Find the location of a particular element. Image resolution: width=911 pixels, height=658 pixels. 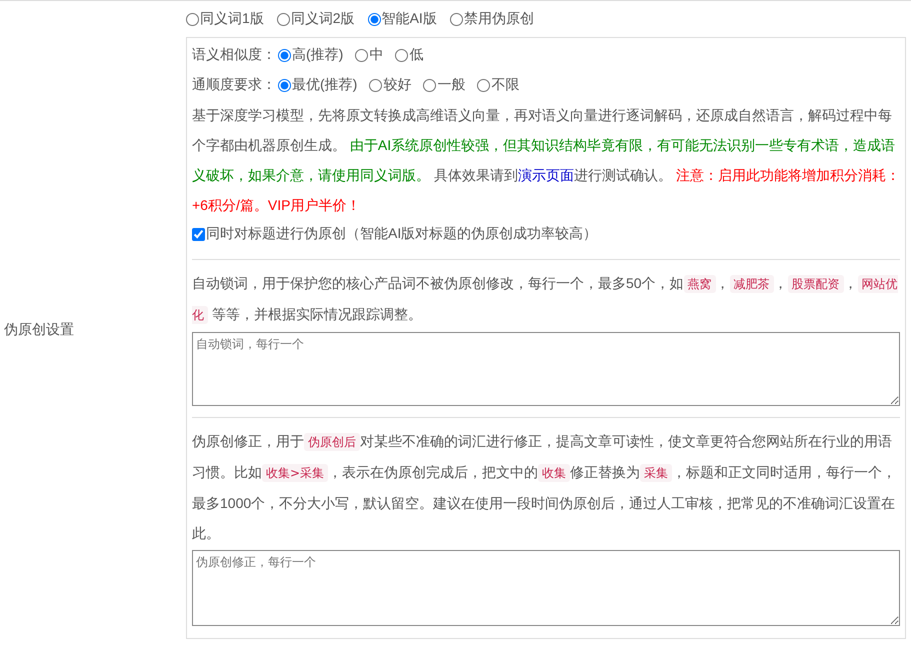

radio-label: 禁用伪原创 is located at coordinates (499, 19).